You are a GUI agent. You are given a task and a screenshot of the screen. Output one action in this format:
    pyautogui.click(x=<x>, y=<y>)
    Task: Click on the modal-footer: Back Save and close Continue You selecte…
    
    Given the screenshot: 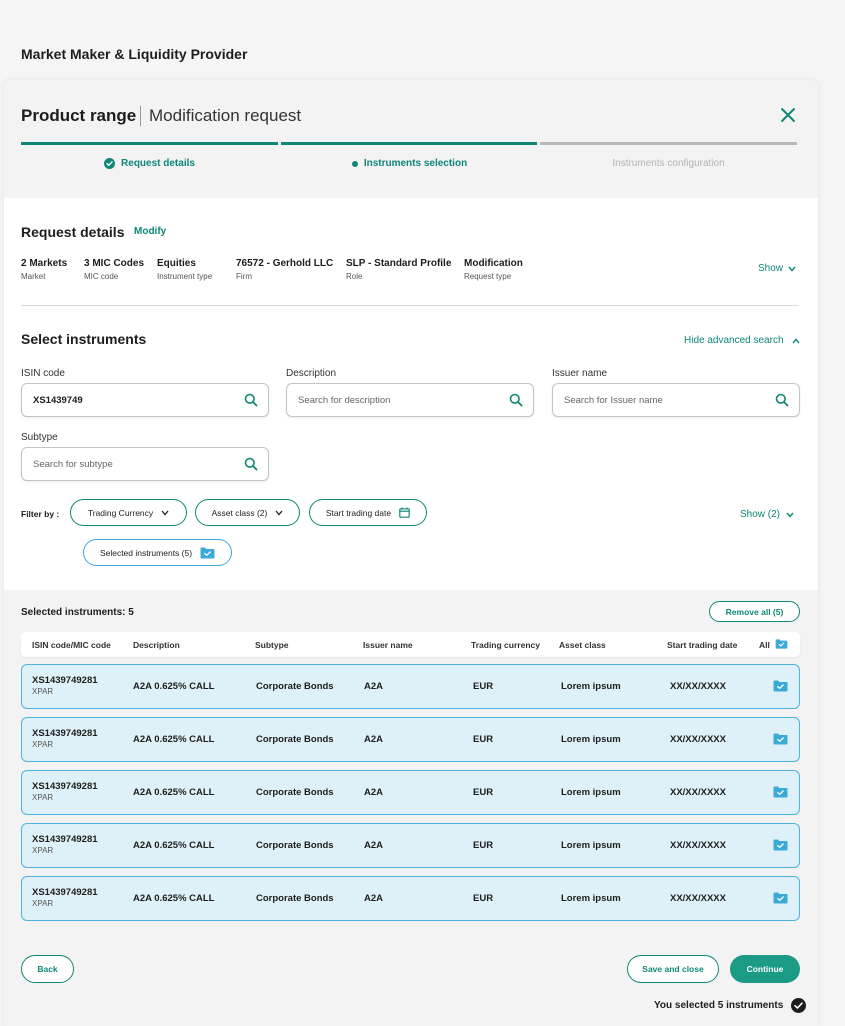 What is the action you would take?
    pyautogui.click(x=411, y=981)
    